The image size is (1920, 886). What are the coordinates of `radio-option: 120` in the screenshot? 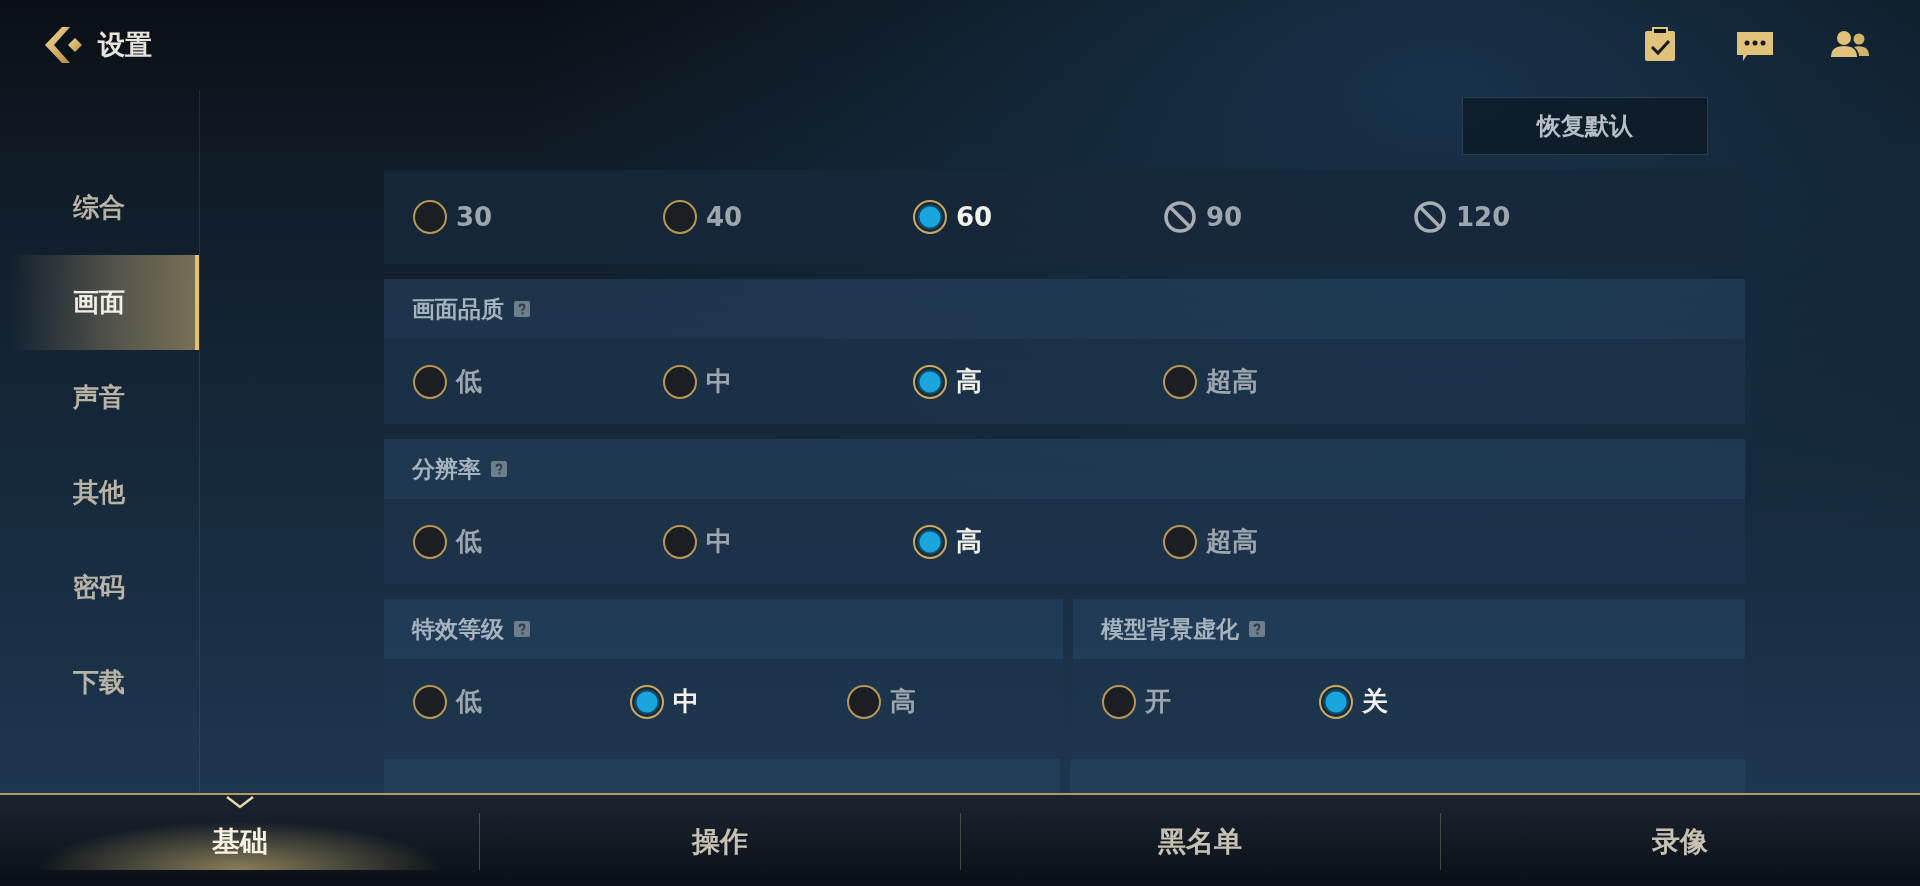 It's located at (1537, 217).